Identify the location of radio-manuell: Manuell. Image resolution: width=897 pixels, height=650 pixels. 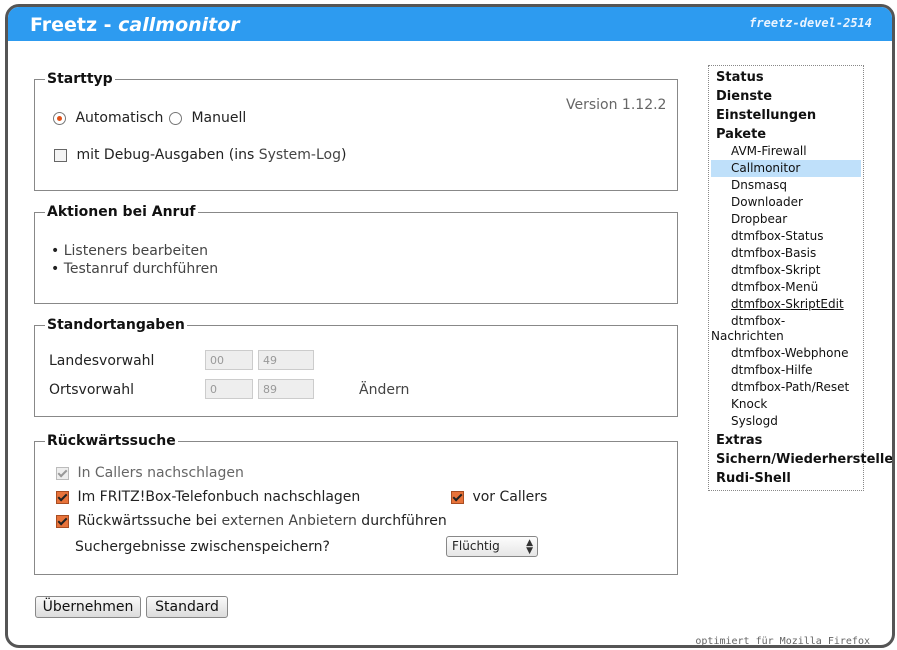
(207, 118).